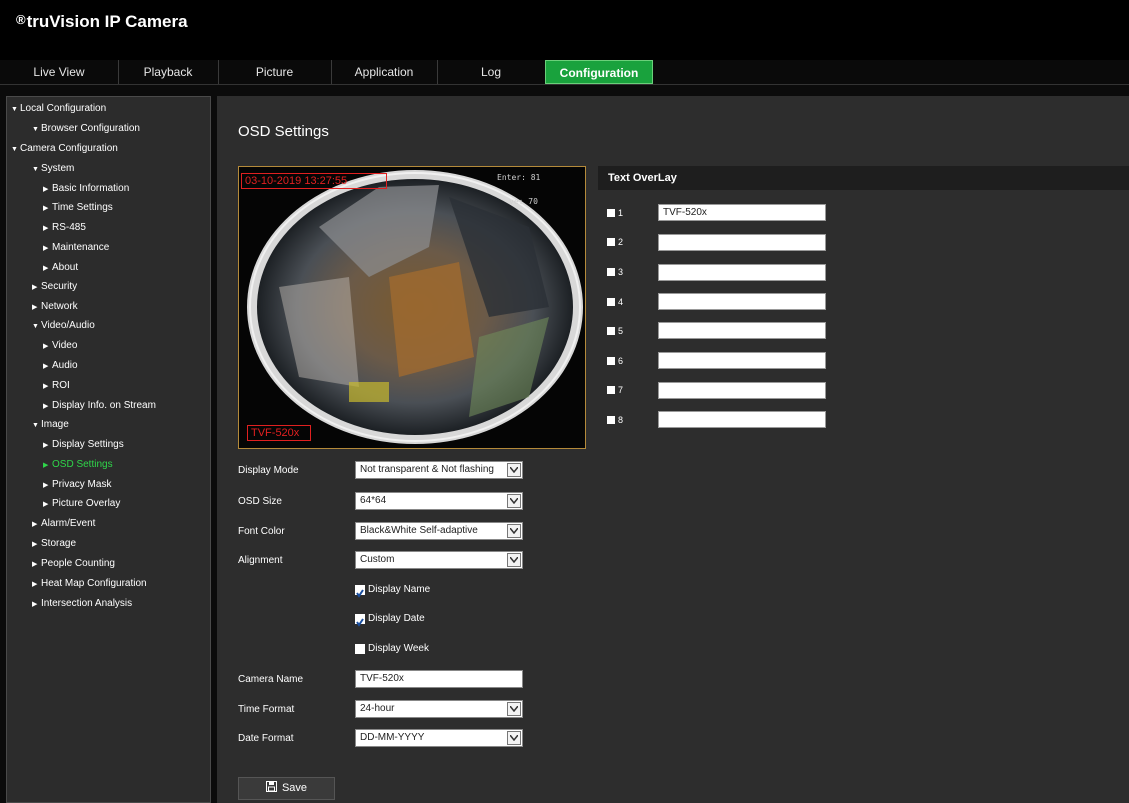 The height and width of the screenshot is (803, 1129). Describe the element at coordinates (59, 72) in the screenshot. I see `tab-live-view: Live View` at that location.